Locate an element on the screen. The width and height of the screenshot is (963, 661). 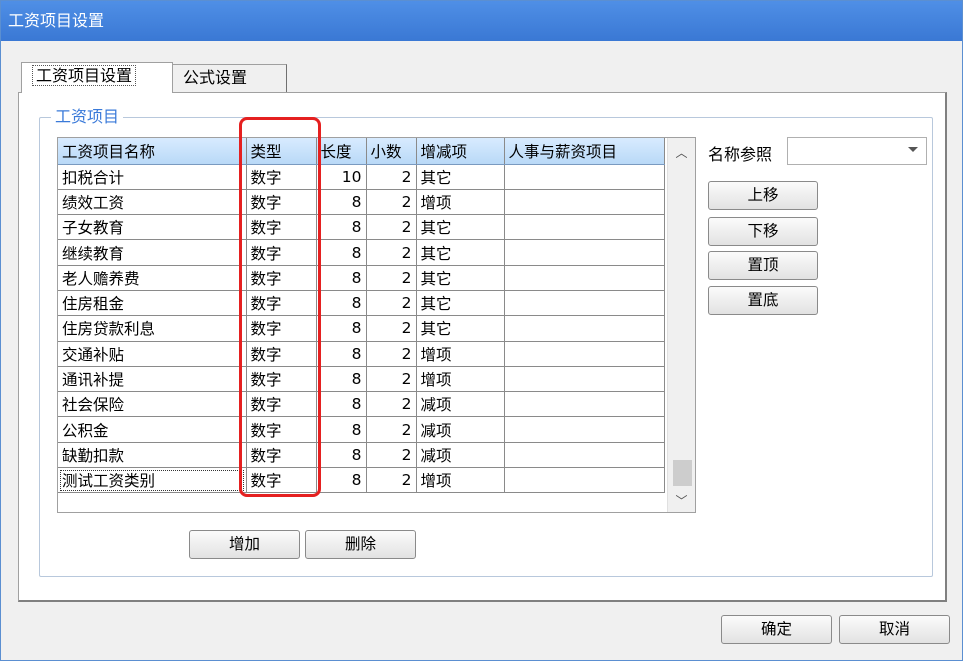
table-row: 通讯补提 数字 8 2 增项 is located at coordinates (361, 379).